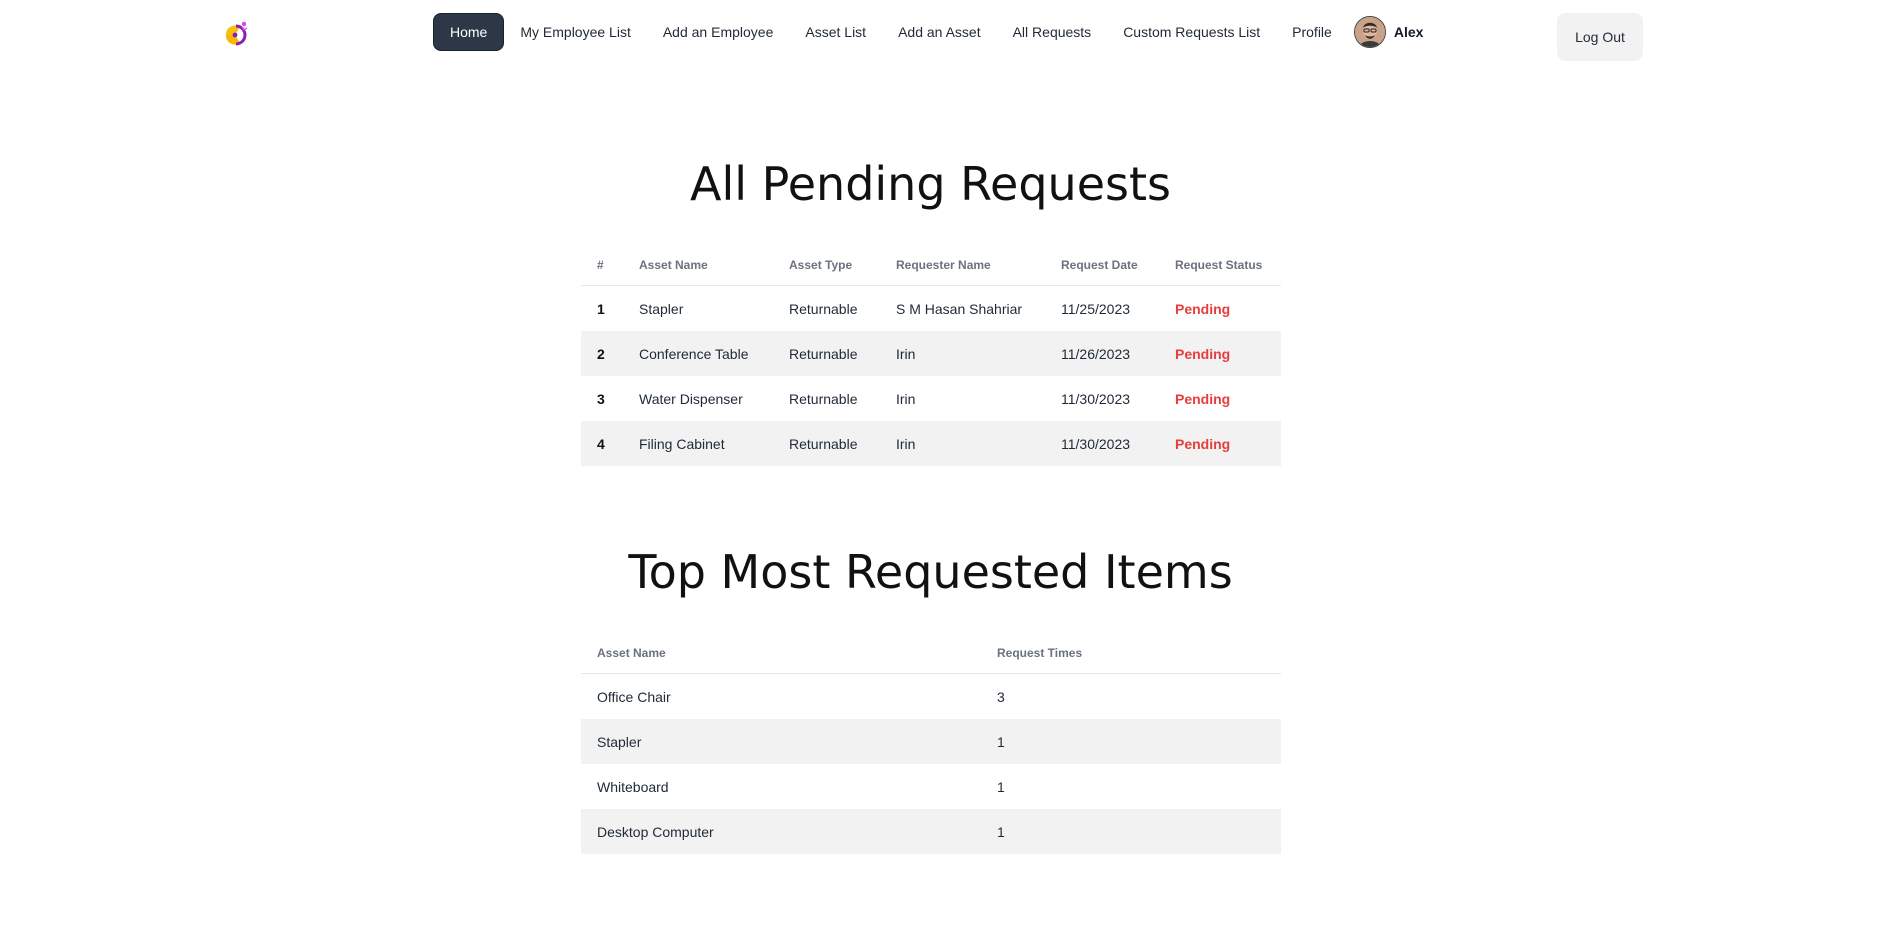 This screenshot has width=1883, height=931. Describe the element at coordinates (1369, 32) in the screenshot. I see `avatar` at that location.